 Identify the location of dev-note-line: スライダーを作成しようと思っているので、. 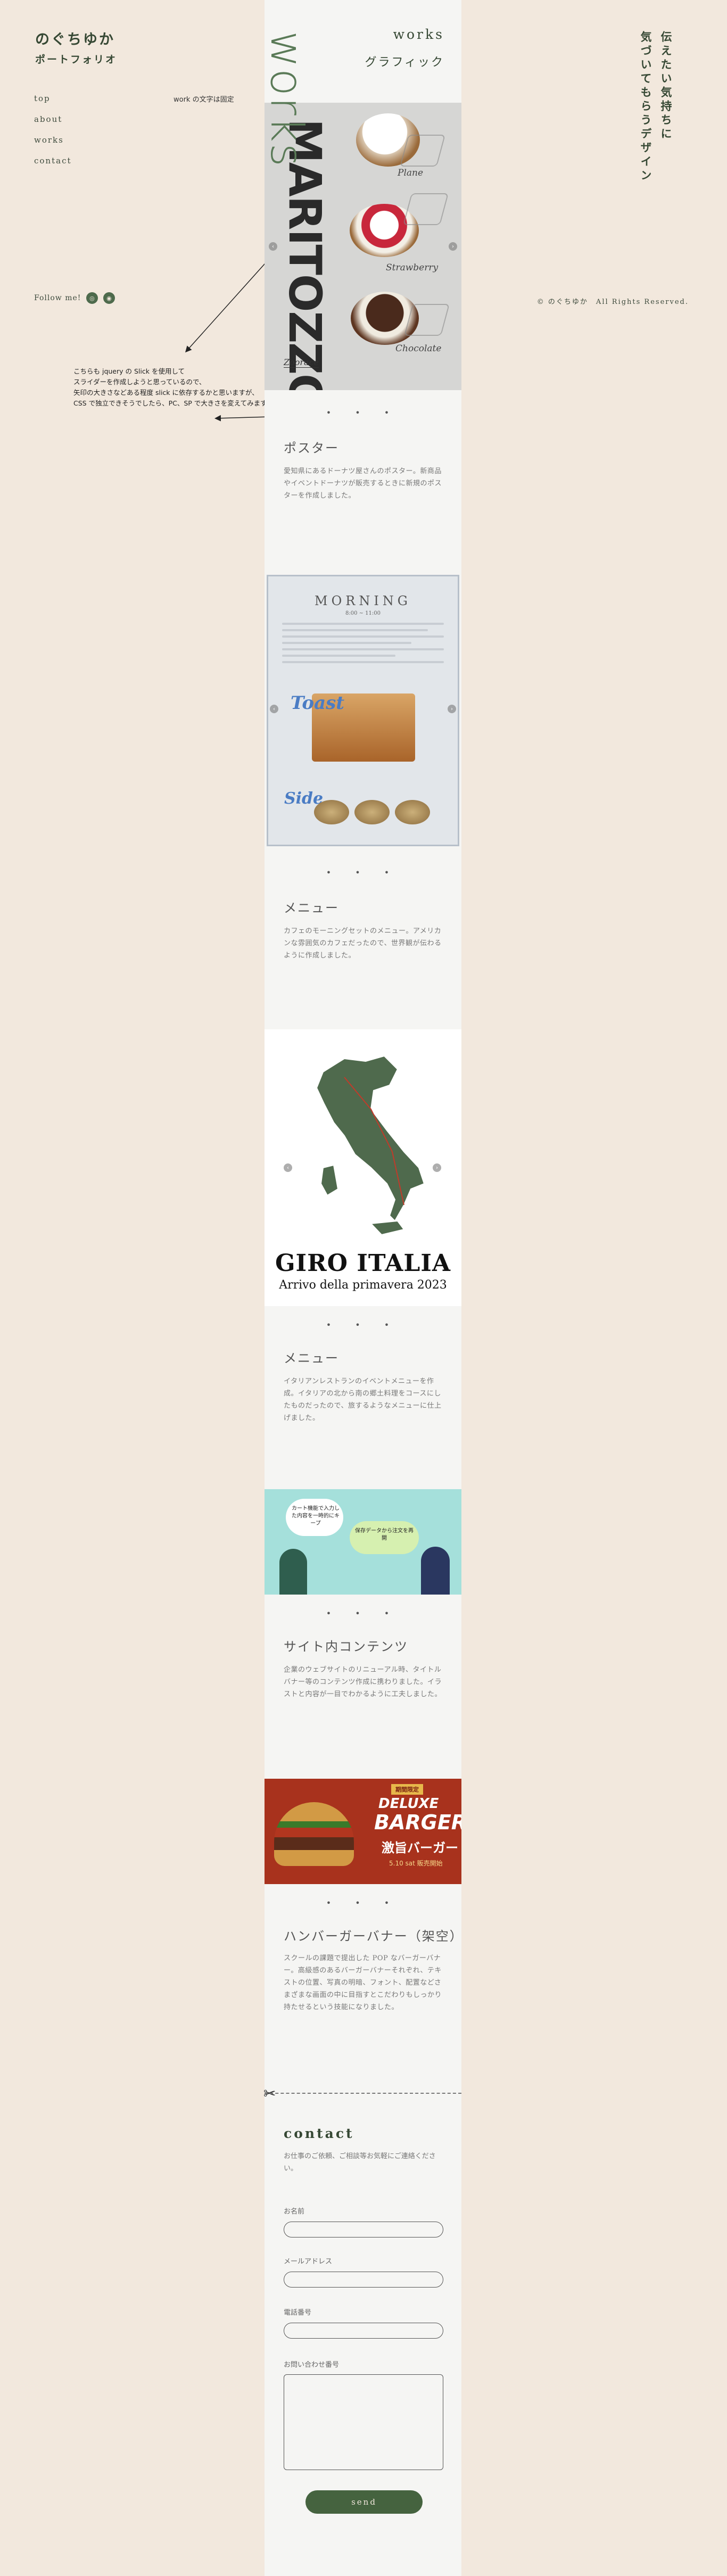
(139, 382).